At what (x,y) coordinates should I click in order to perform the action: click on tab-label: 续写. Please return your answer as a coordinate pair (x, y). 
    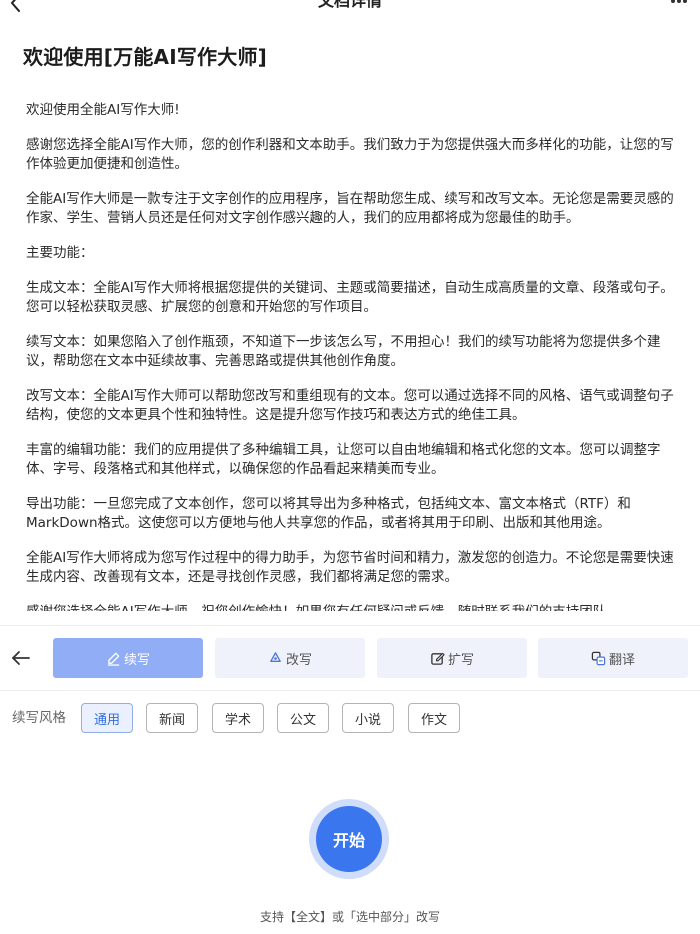
    Looking at the image, I should click on (136, 660).